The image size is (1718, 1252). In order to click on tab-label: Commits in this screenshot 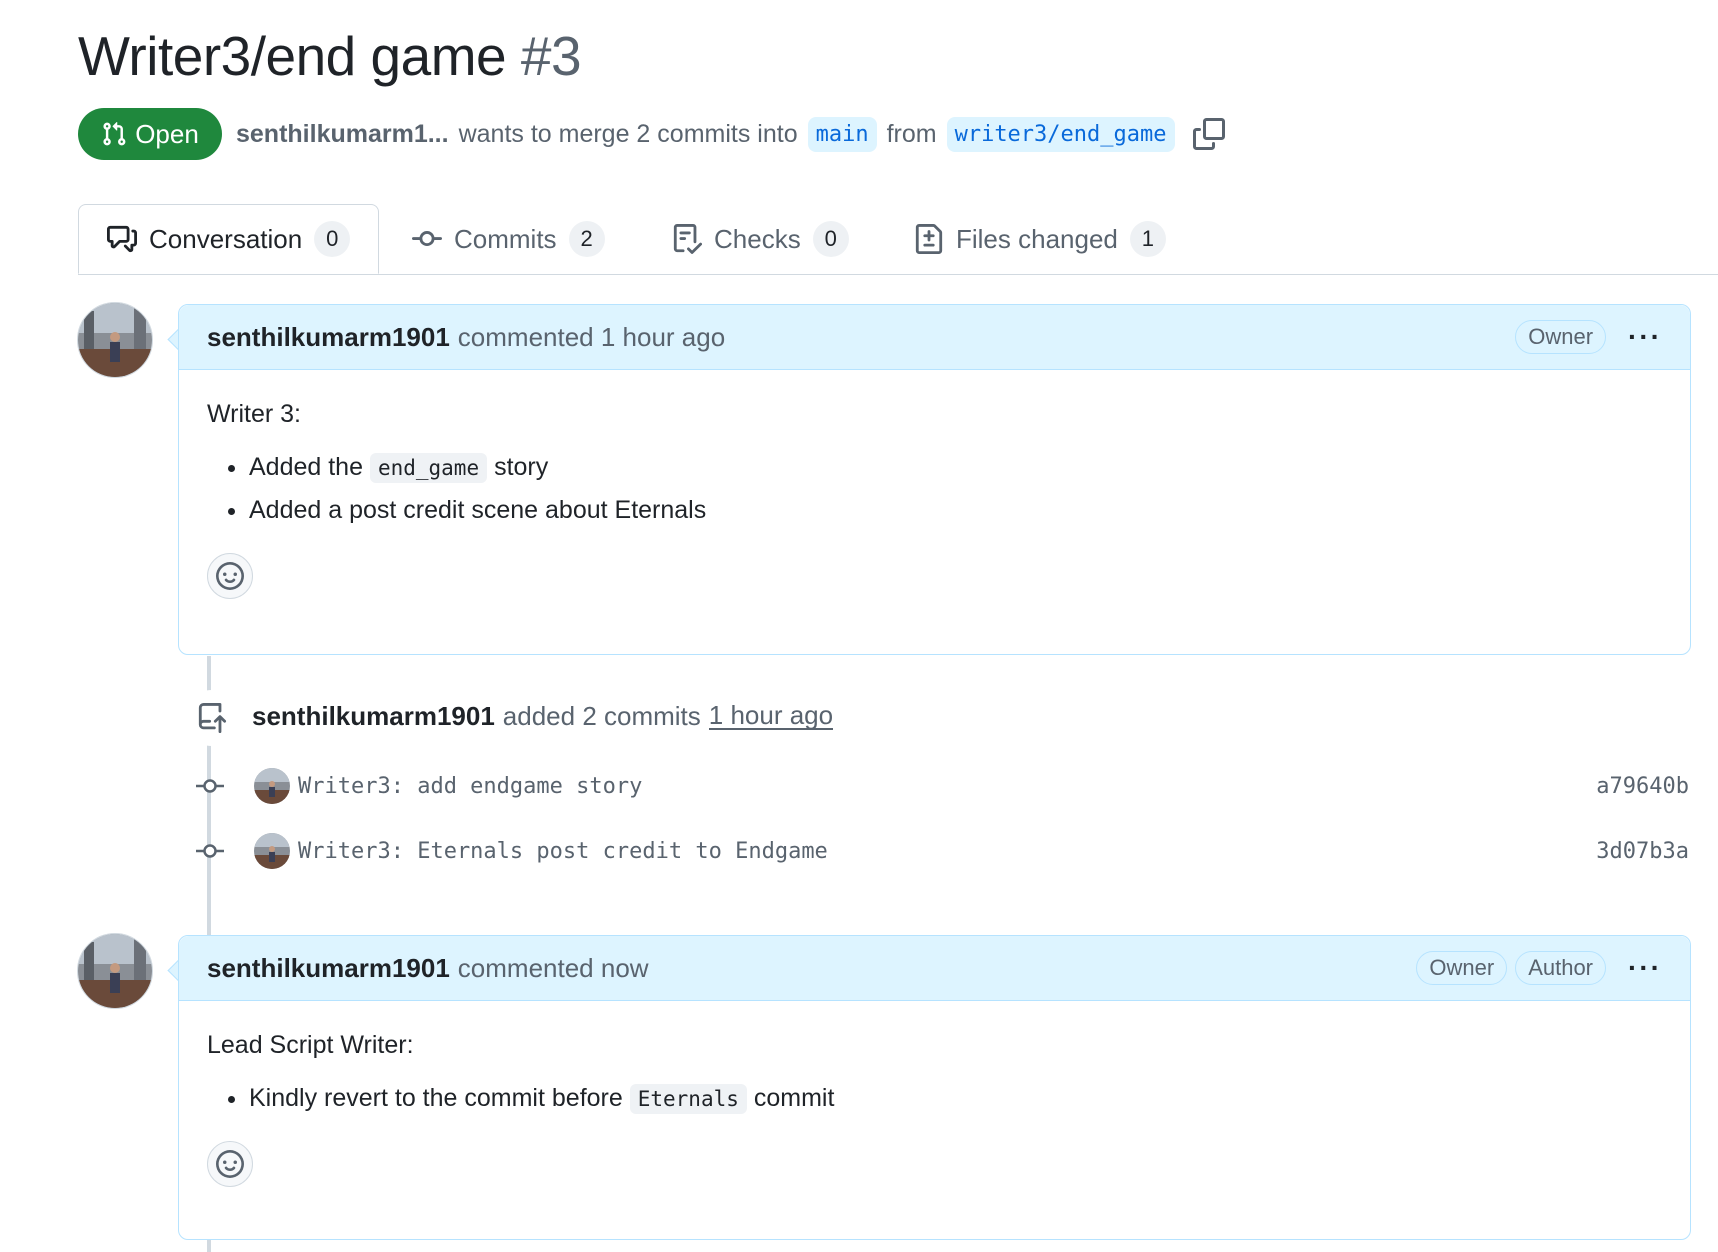, I will do `click(505, 238)`.